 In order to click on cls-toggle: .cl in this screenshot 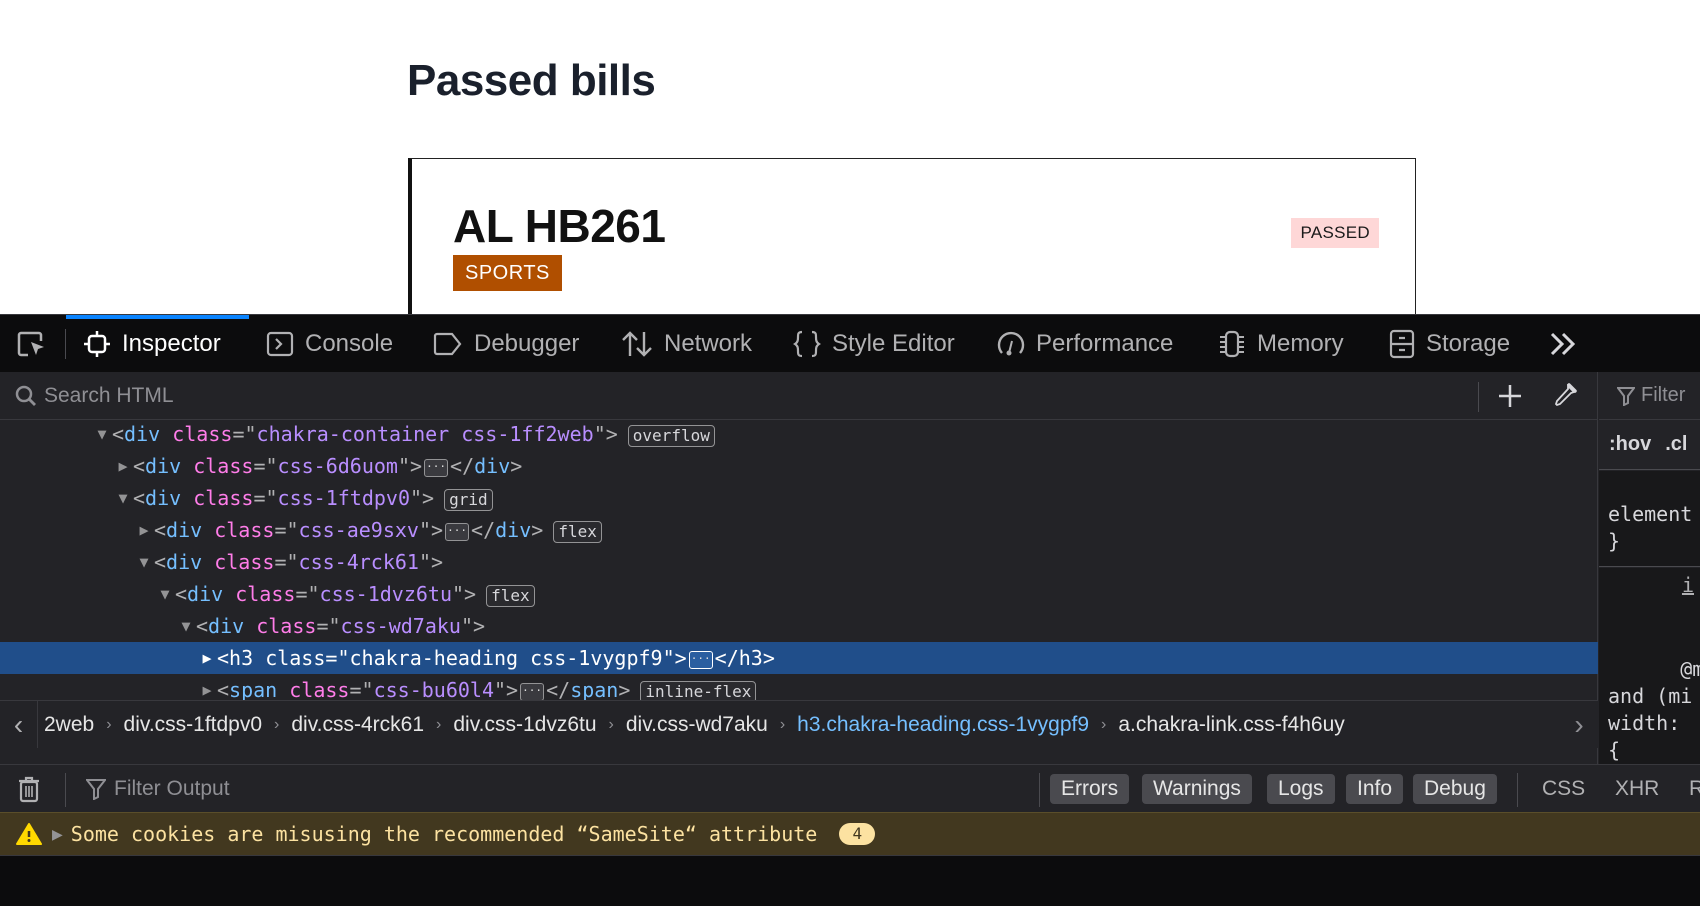, I will do `click(1676, 444)`.